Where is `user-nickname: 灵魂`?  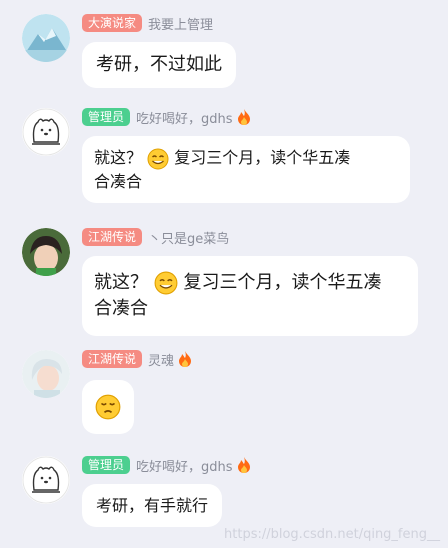
user-nickname: 灵魂 is located at coordinates (161, 359).